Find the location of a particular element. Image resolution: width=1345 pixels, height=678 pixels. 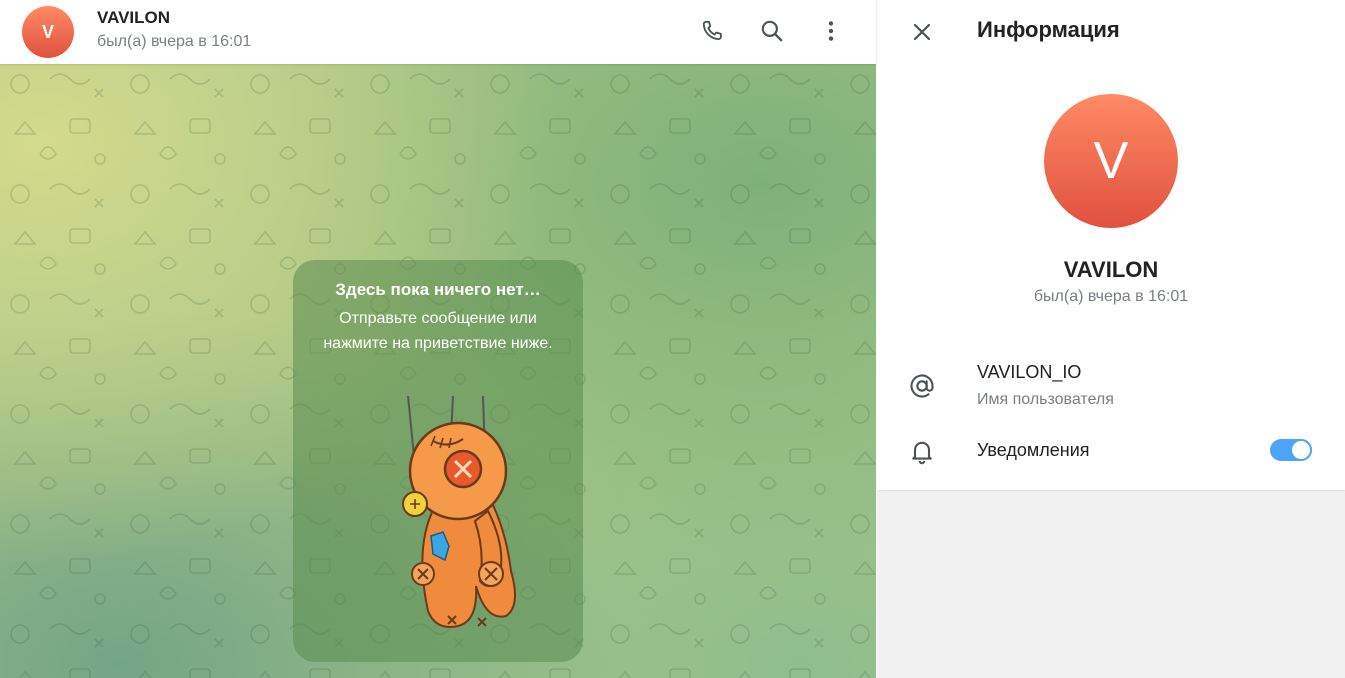

profile-status: был(а) вчера в 16:01 is located at coordinates (1111, 296).